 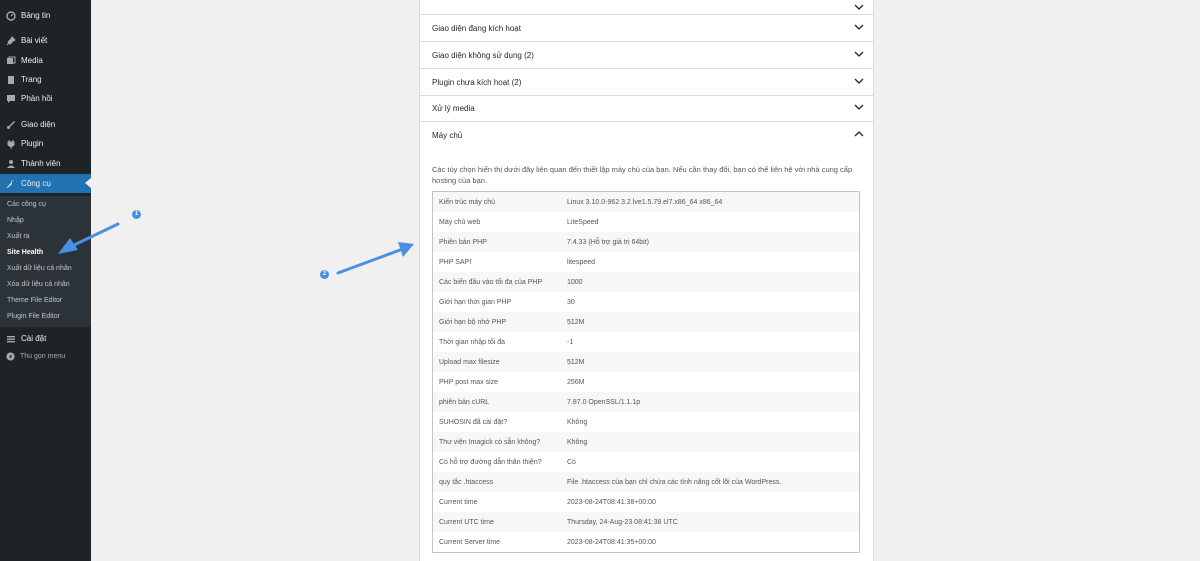 I want to click on annotation-badge-1: 1, so click(x=136, y=214).